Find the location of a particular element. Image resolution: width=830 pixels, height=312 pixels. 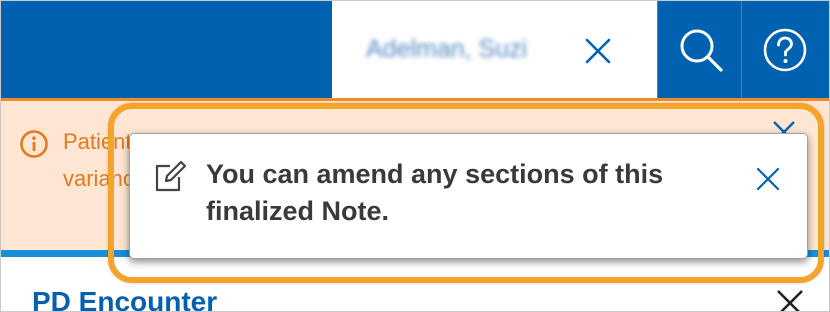

search-button is located at coordinates (699, 49).